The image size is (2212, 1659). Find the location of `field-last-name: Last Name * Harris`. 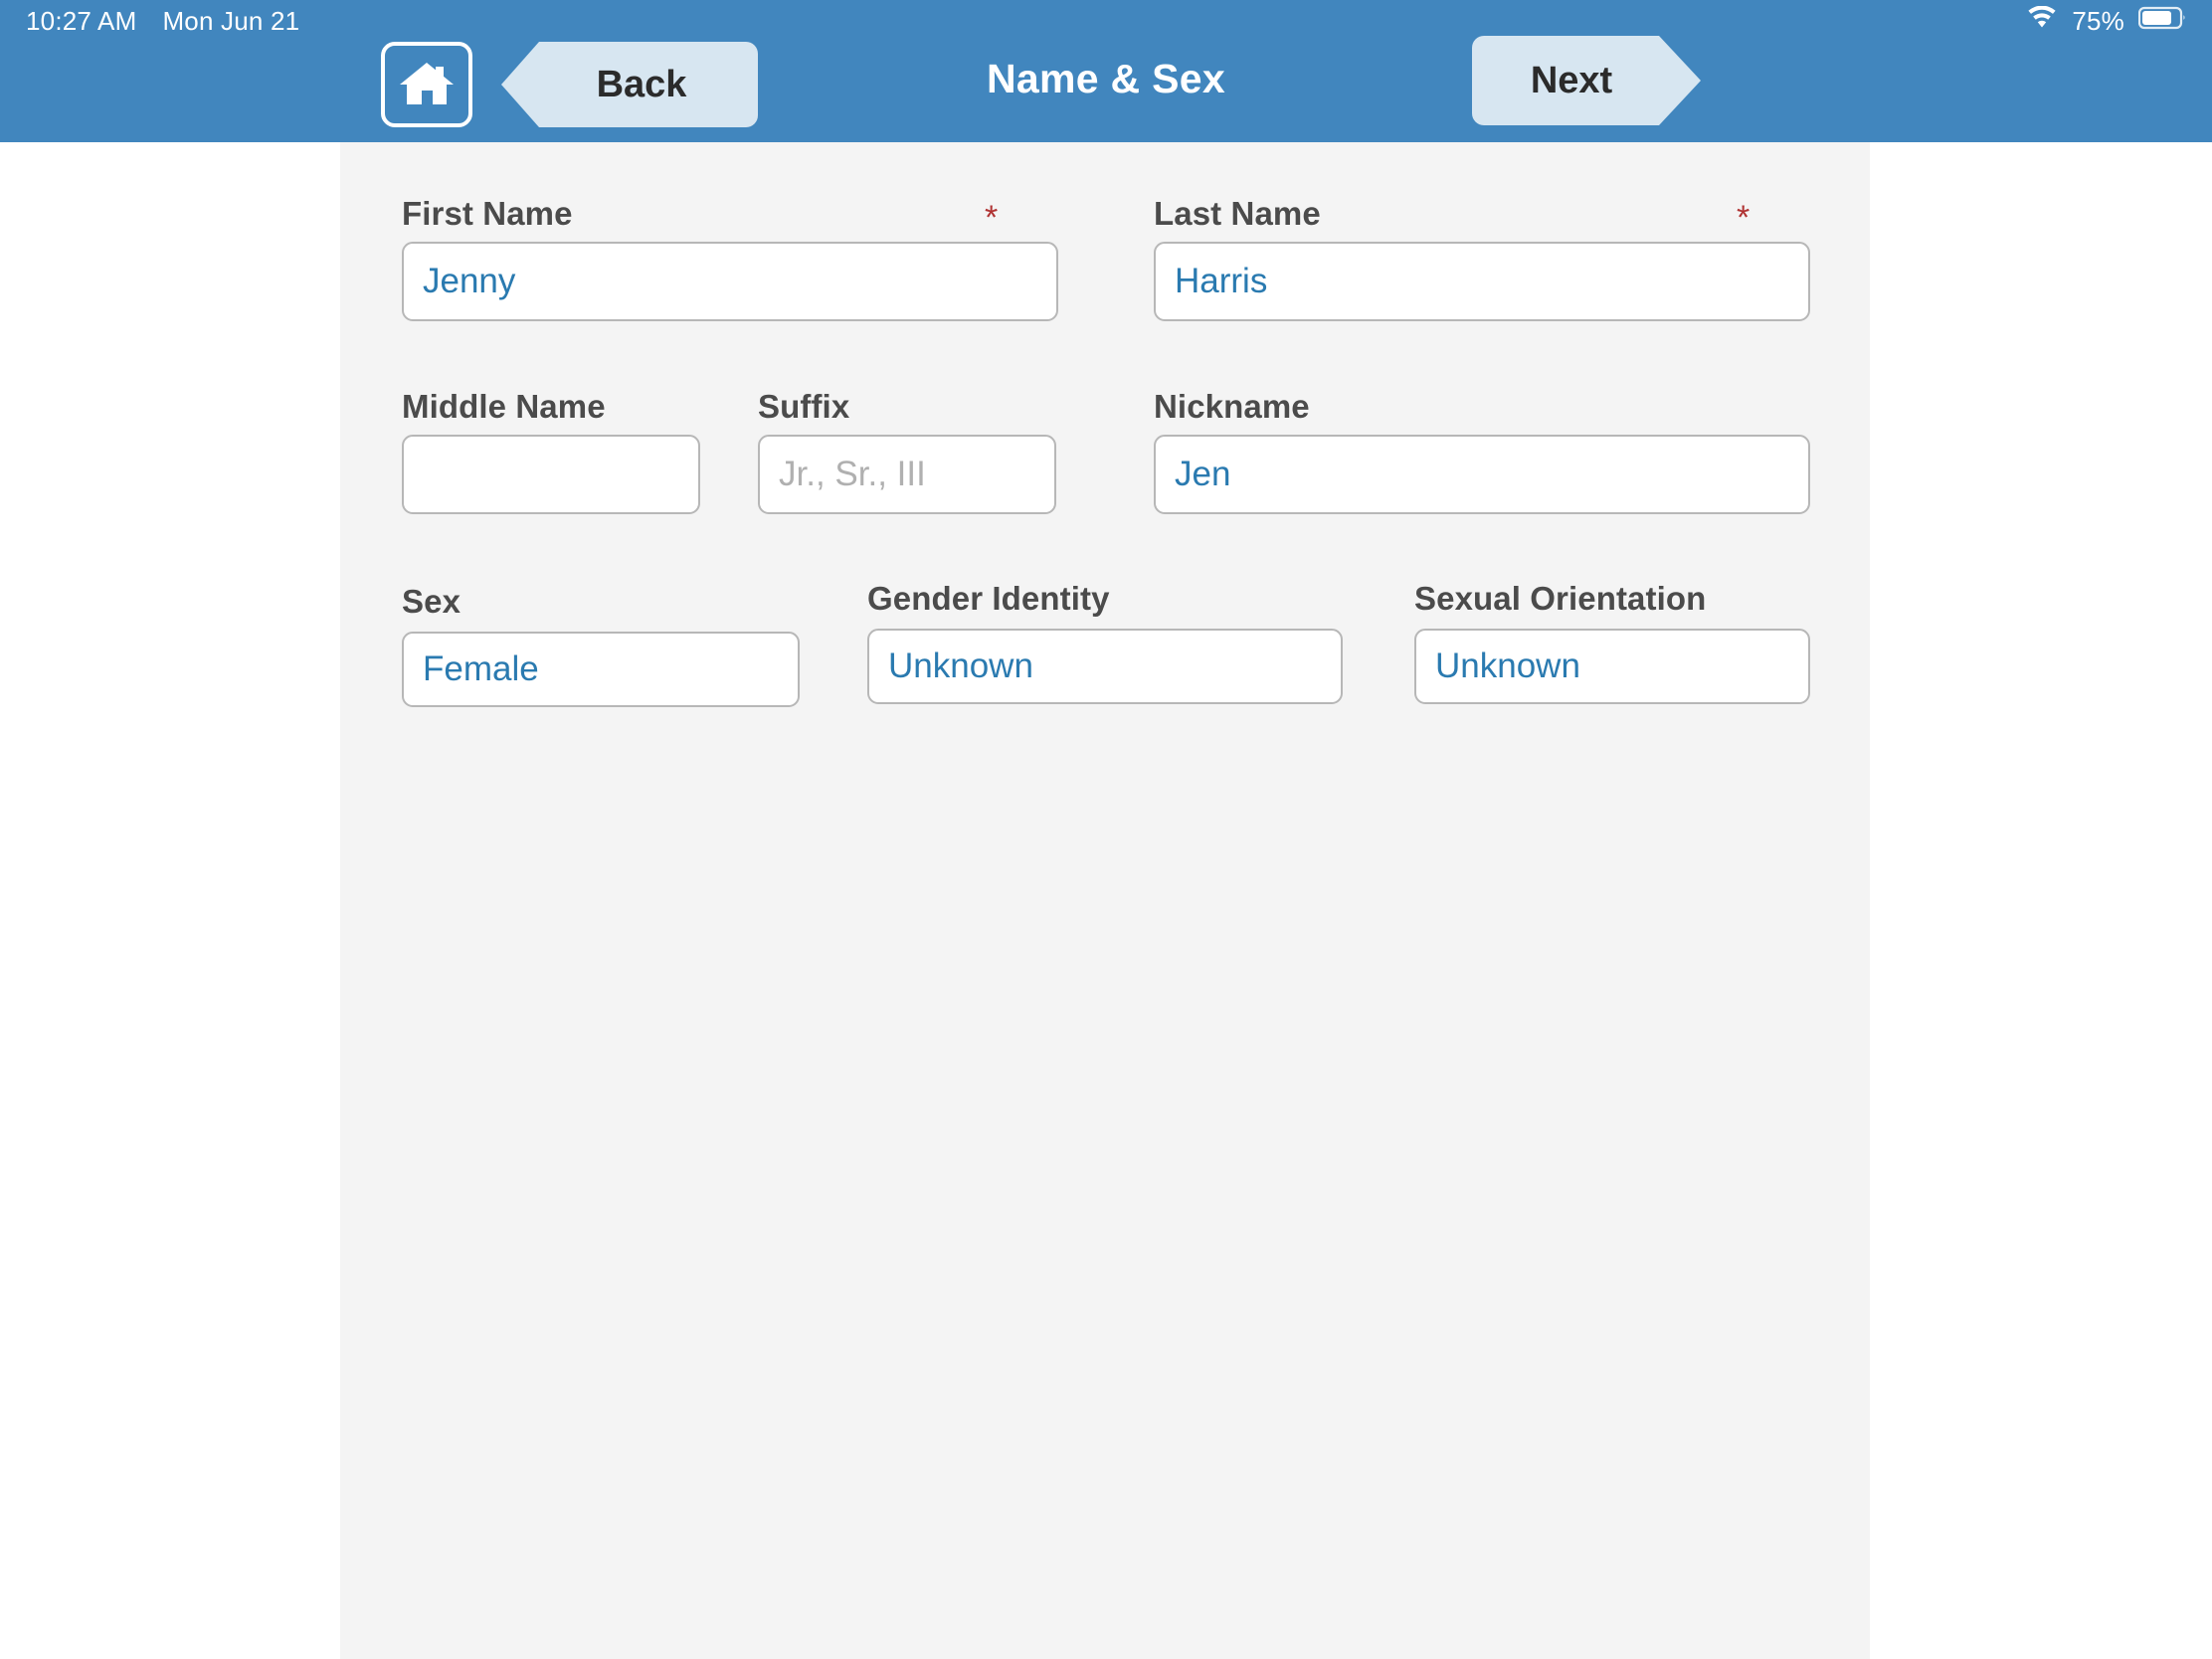

field-last-name: Last Name * Harris is located at coordinates (1482, 258).